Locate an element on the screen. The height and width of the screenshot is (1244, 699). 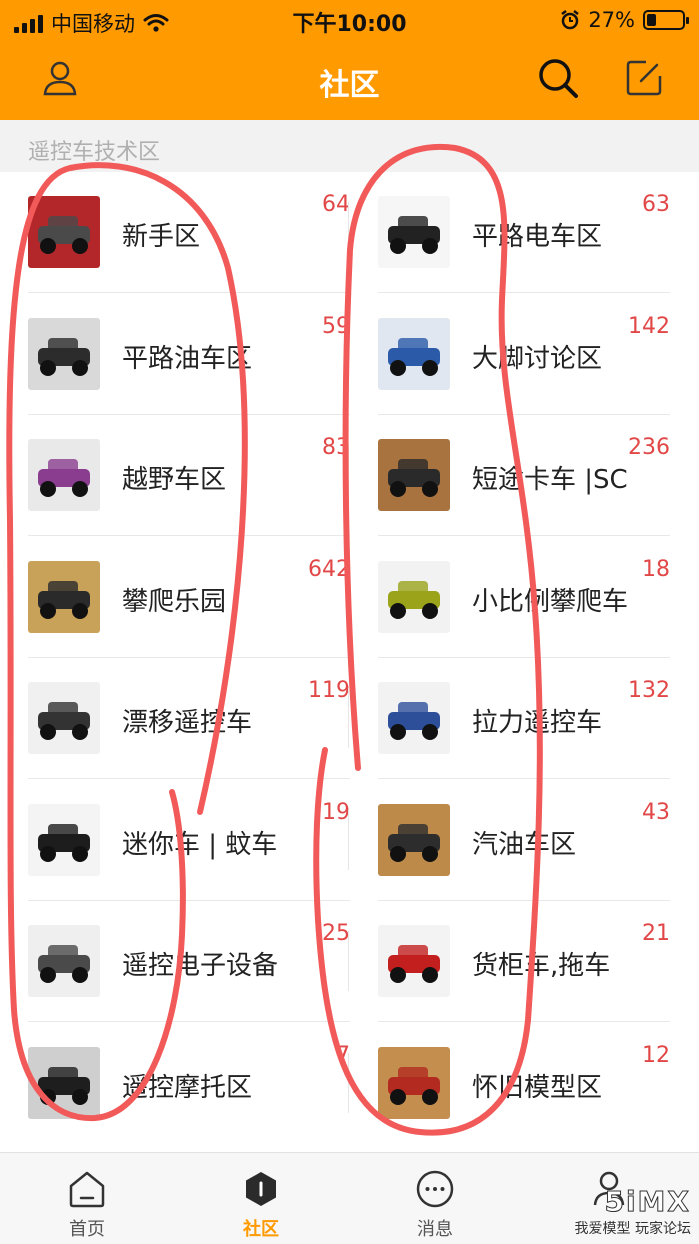
forum-item: 漂移遥控车 119 is located at coordinates (189, 718).